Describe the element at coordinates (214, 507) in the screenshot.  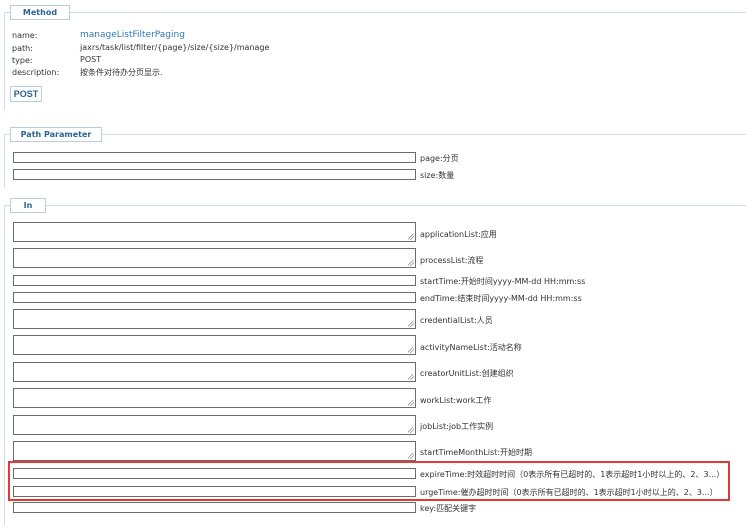
I see `key-input` at that location.